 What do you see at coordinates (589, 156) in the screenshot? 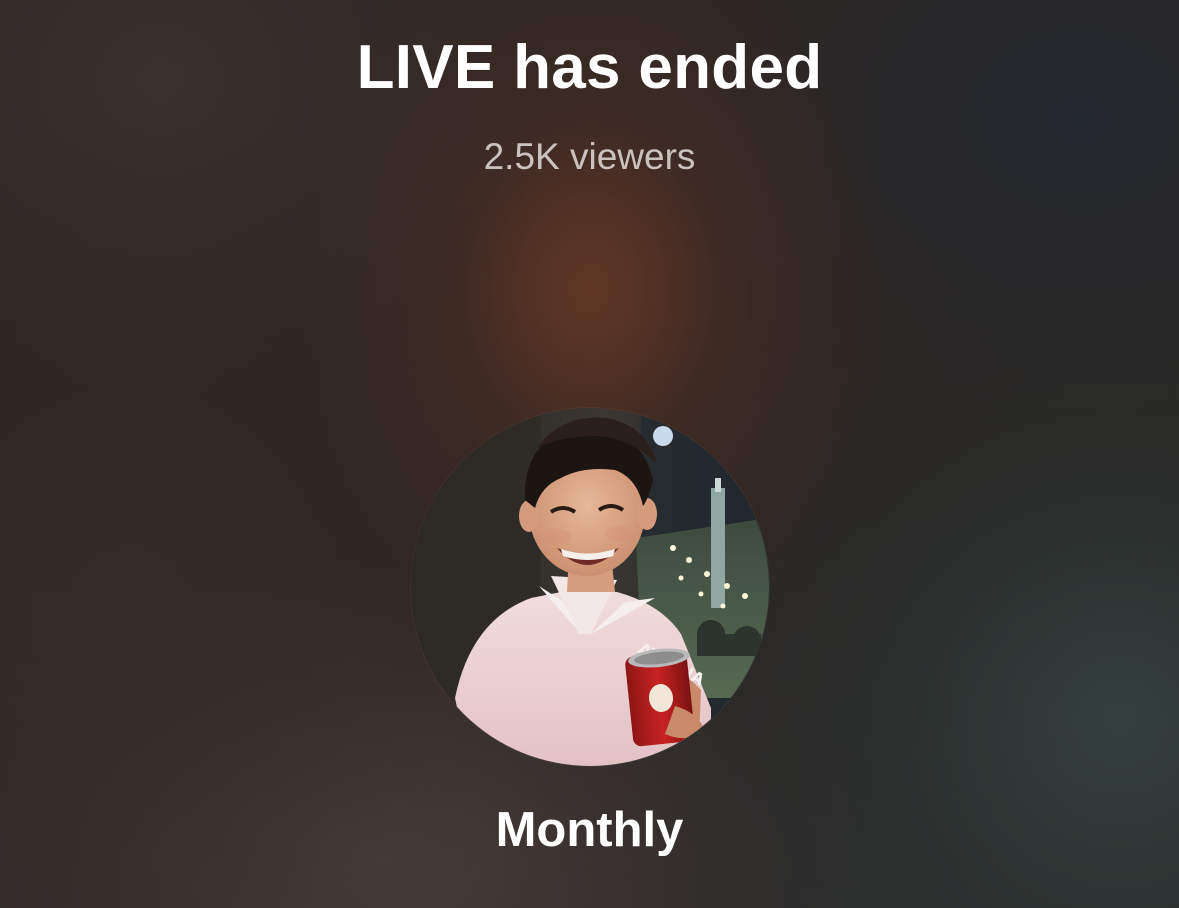
I see `viewer-count: 2.5K viewers` at bounding box center [589, 156].